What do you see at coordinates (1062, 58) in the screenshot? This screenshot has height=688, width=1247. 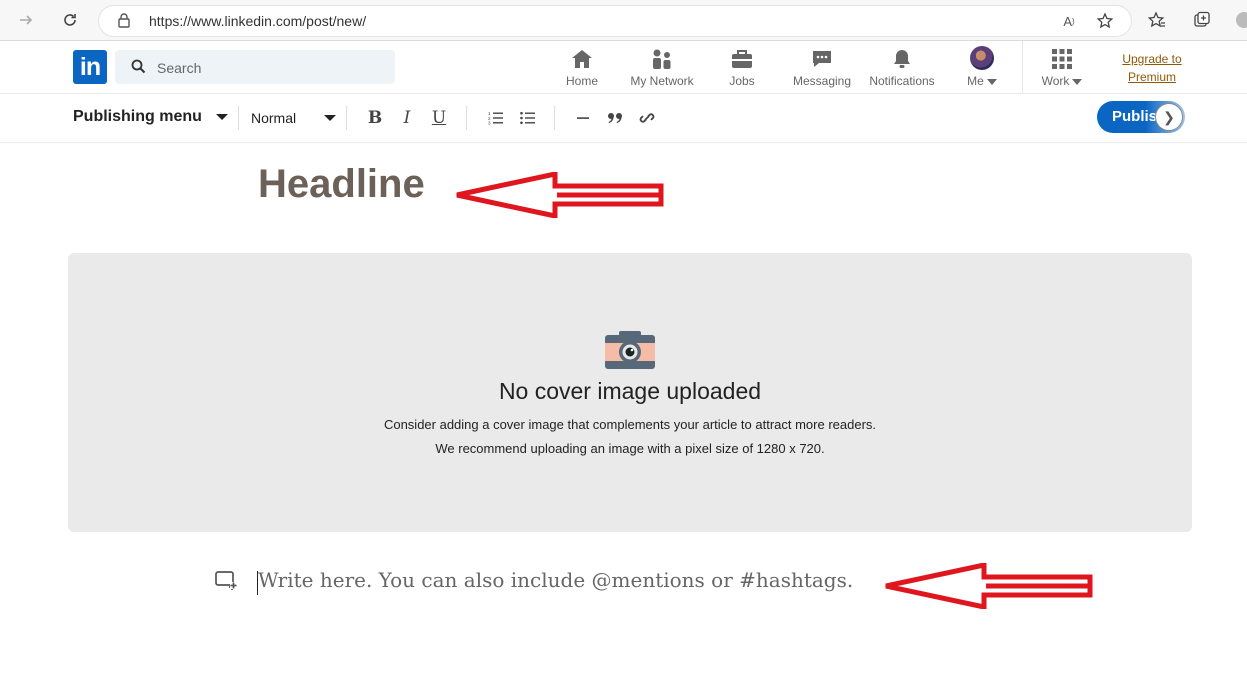 I see `grid-icon` at bounding box center [1062, 58].